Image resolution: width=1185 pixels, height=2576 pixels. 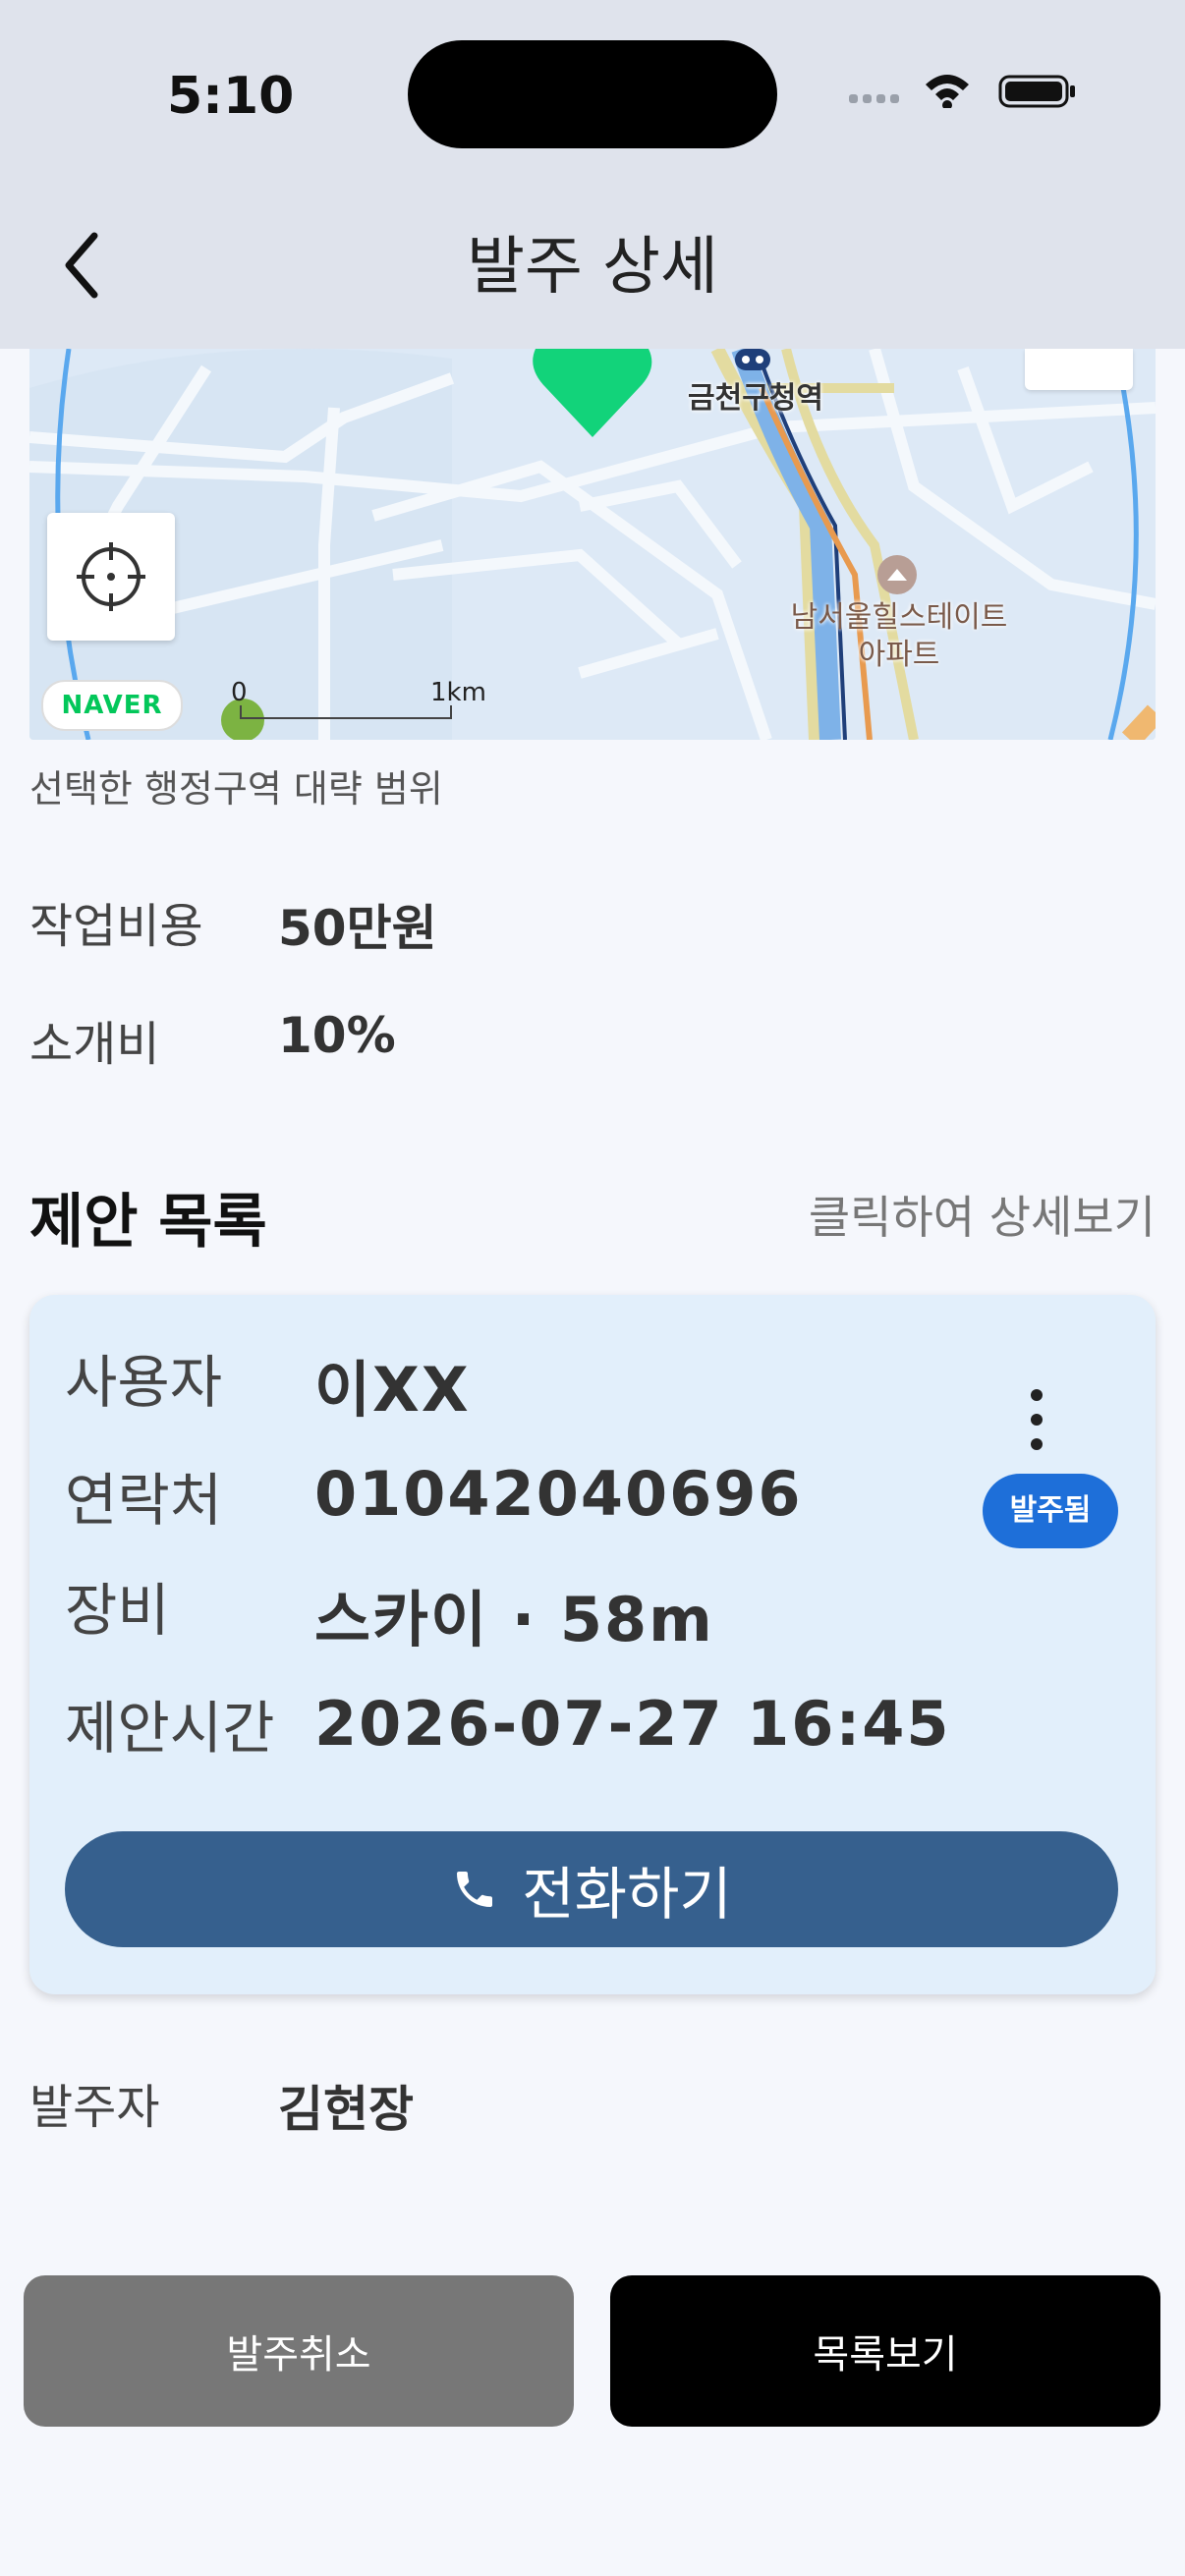 What do you see at coordinates (1079, 369) in the screenshot?
I see `map-layer-button` at bounding box center [1079, 369].